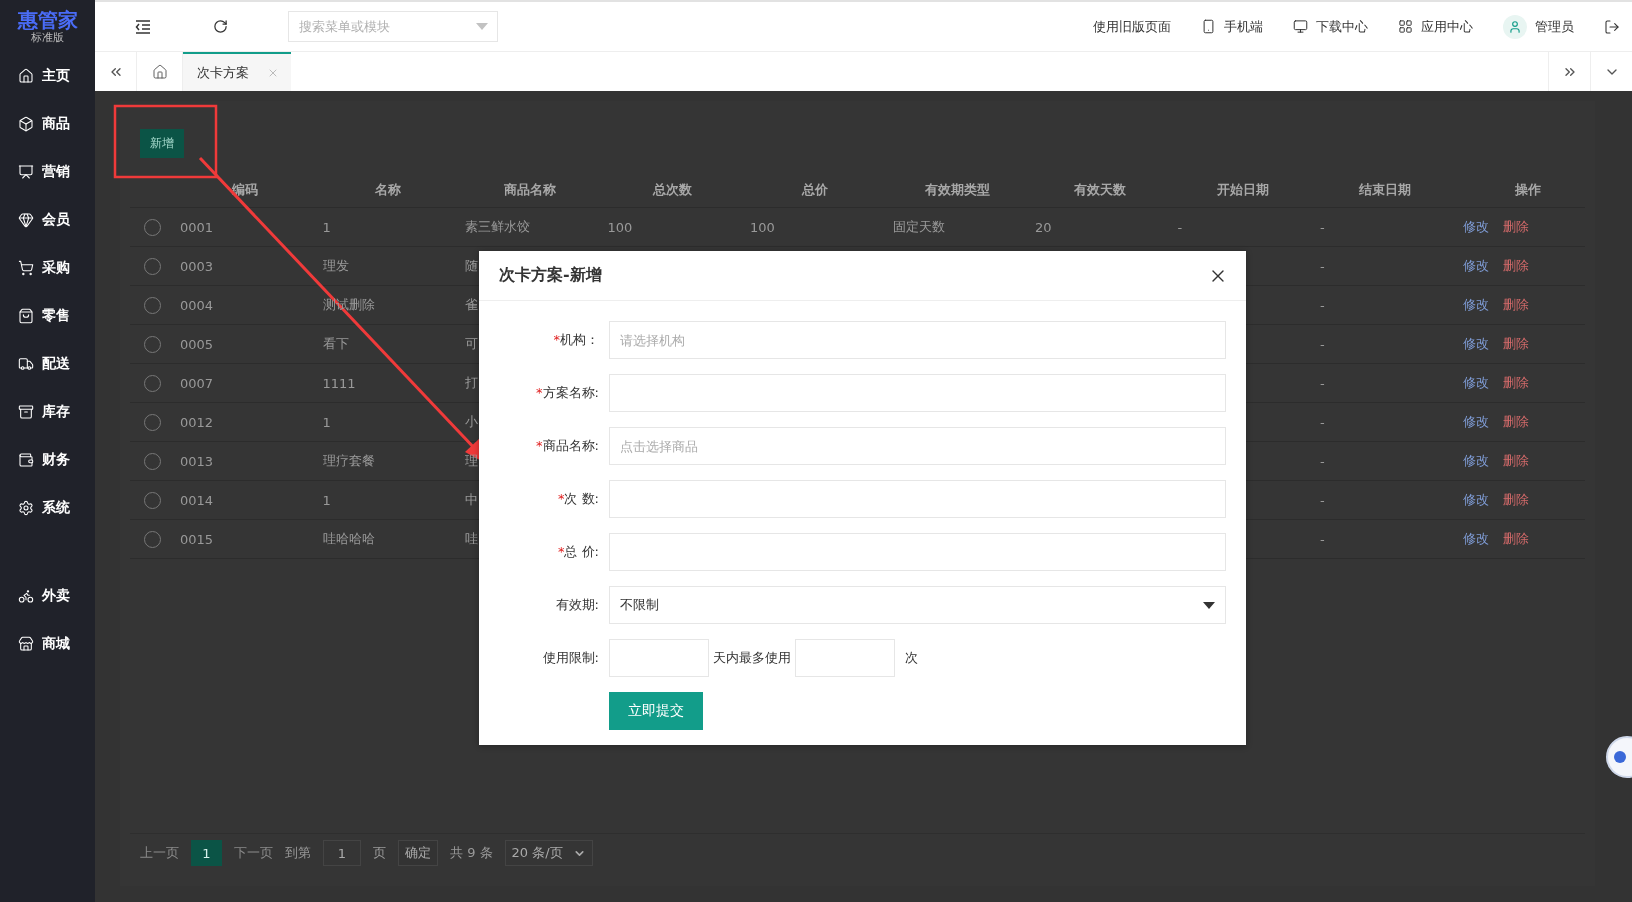  I want to click on table-cell: 理发, so click(335, 266).